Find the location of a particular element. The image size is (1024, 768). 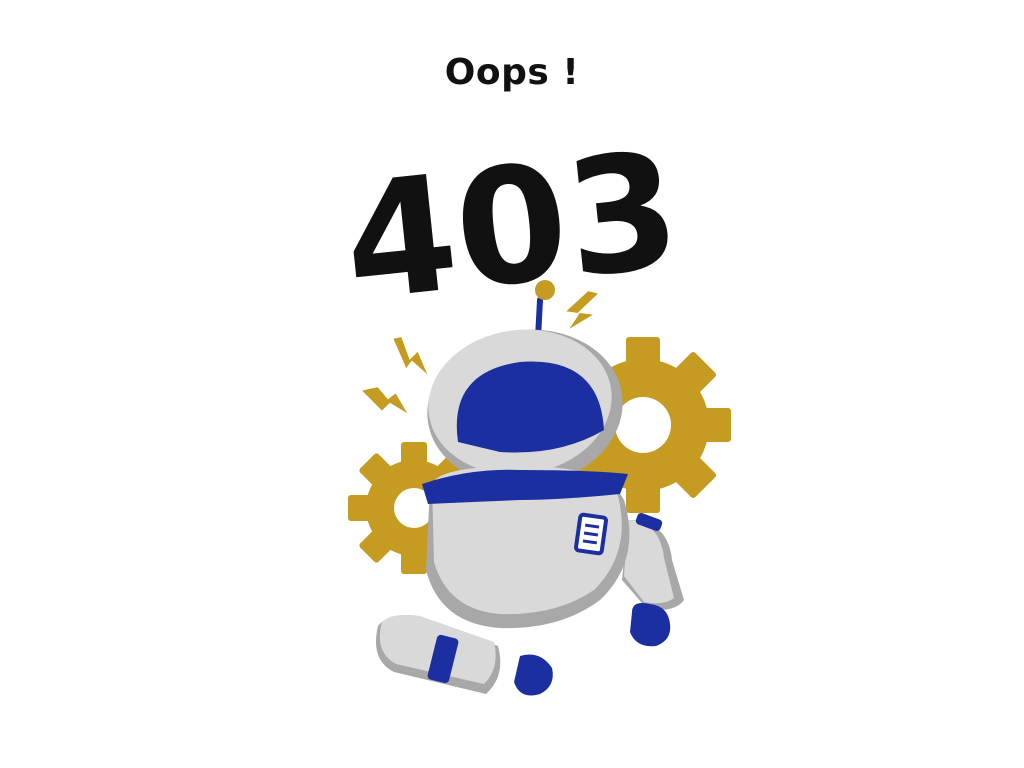

error-code-group: 403 is located at coordinates (512, 226).